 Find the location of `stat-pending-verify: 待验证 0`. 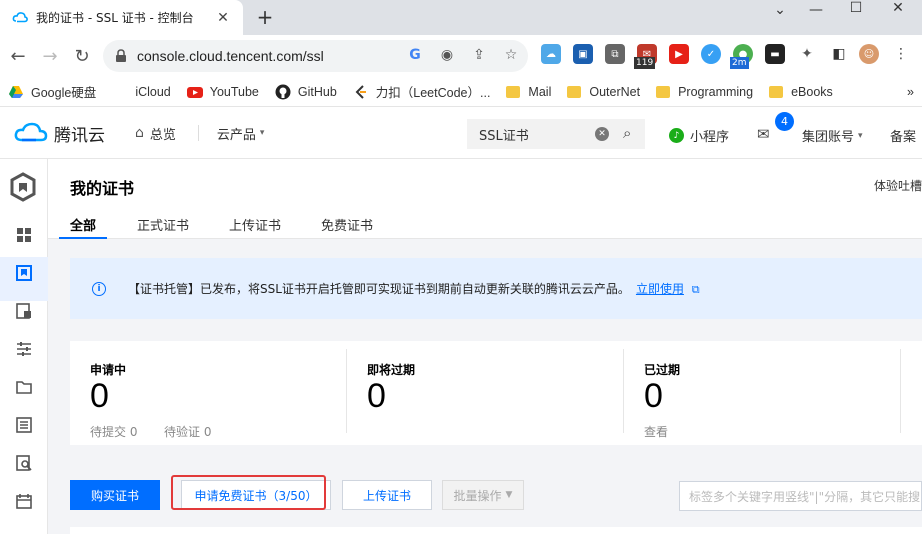

stat-pending-verify: 待验证 0 is located at coordinates (187, 431).